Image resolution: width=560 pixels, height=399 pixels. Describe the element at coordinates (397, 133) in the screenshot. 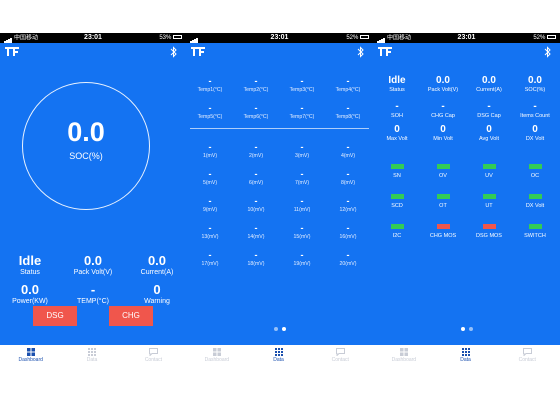

I see `max-volt-stat: 0 Max Volt` at that location.